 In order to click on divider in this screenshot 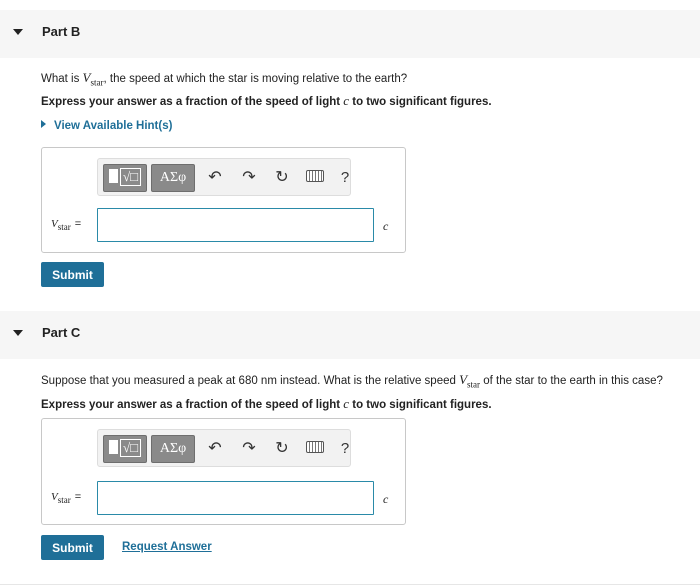, I will do `click(350, 584)`.